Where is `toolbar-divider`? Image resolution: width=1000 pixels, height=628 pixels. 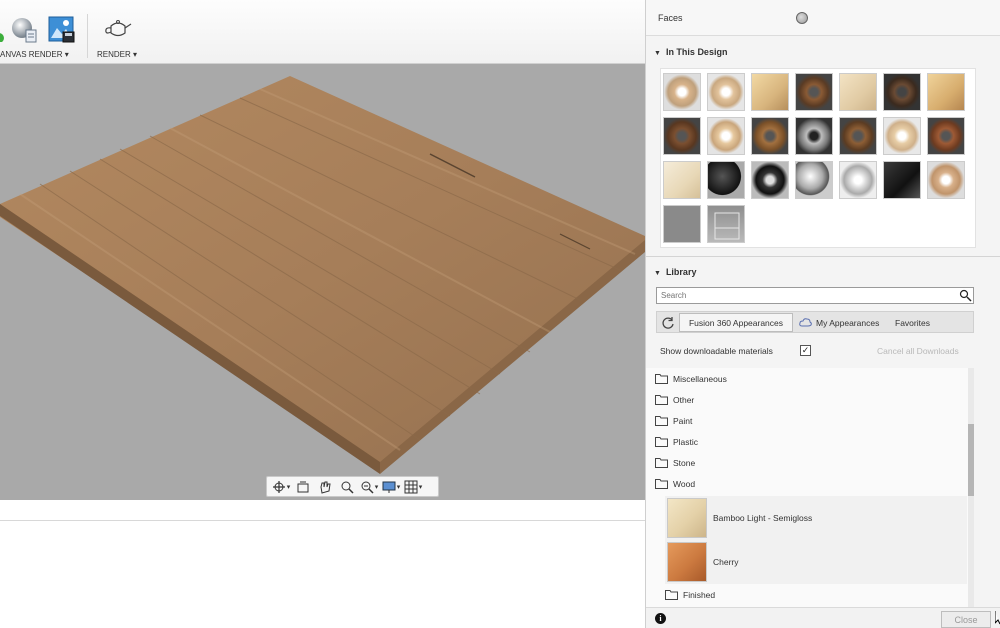 toolbar-divider is located at coordinates (87, 36).